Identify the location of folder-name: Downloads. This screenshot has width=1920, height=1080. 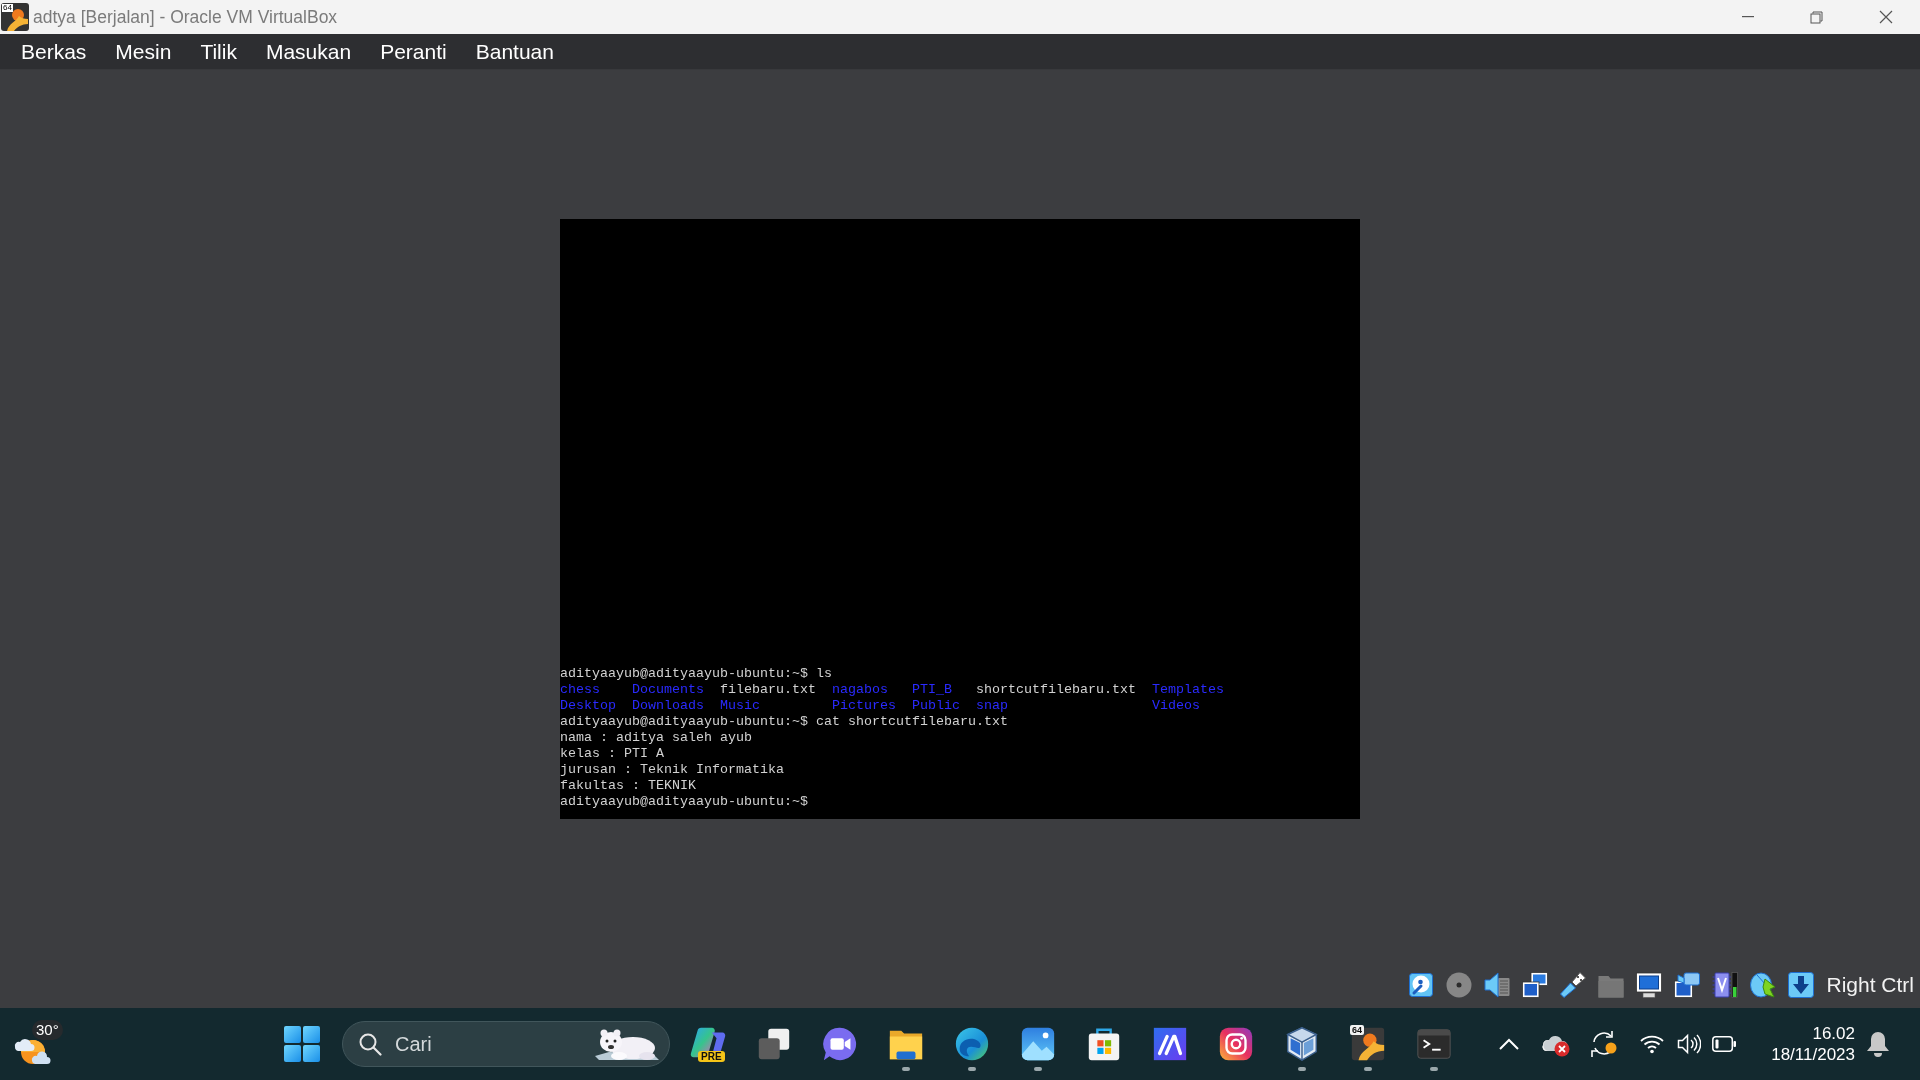
(668, 706).